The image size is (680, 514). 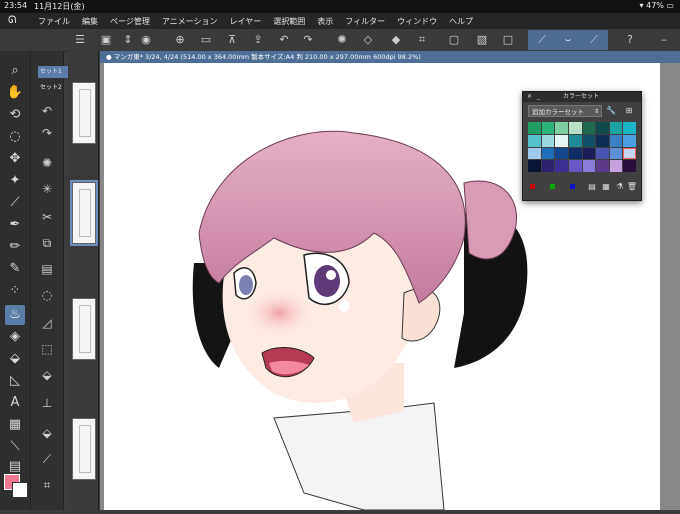 What do you see at coordinates (47, 375) in the screenshot?
I see `fill-small-icon: ⬙` at bounding box center [47, 375].